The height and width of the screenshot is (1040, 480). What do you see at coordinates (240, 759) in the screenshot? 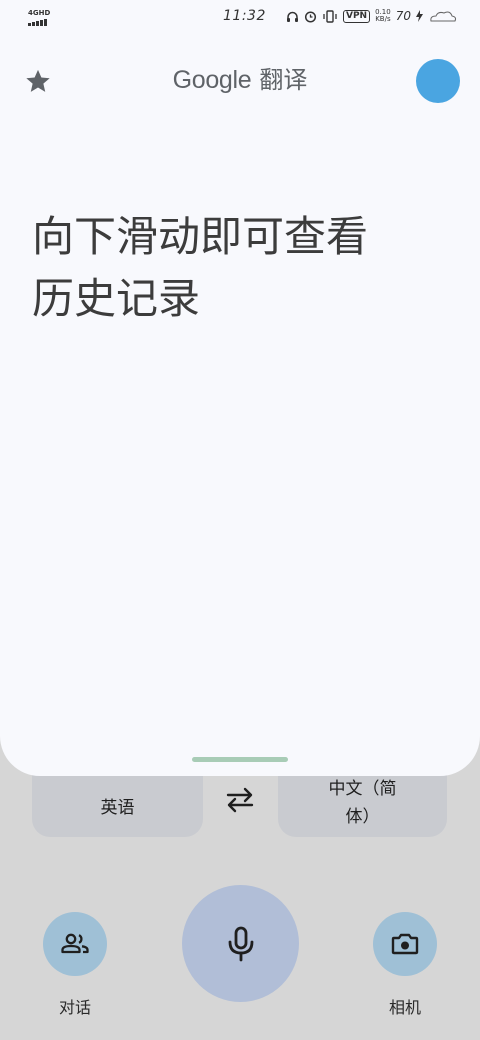
I see `drag-handle` at bounding box center [240, 759].